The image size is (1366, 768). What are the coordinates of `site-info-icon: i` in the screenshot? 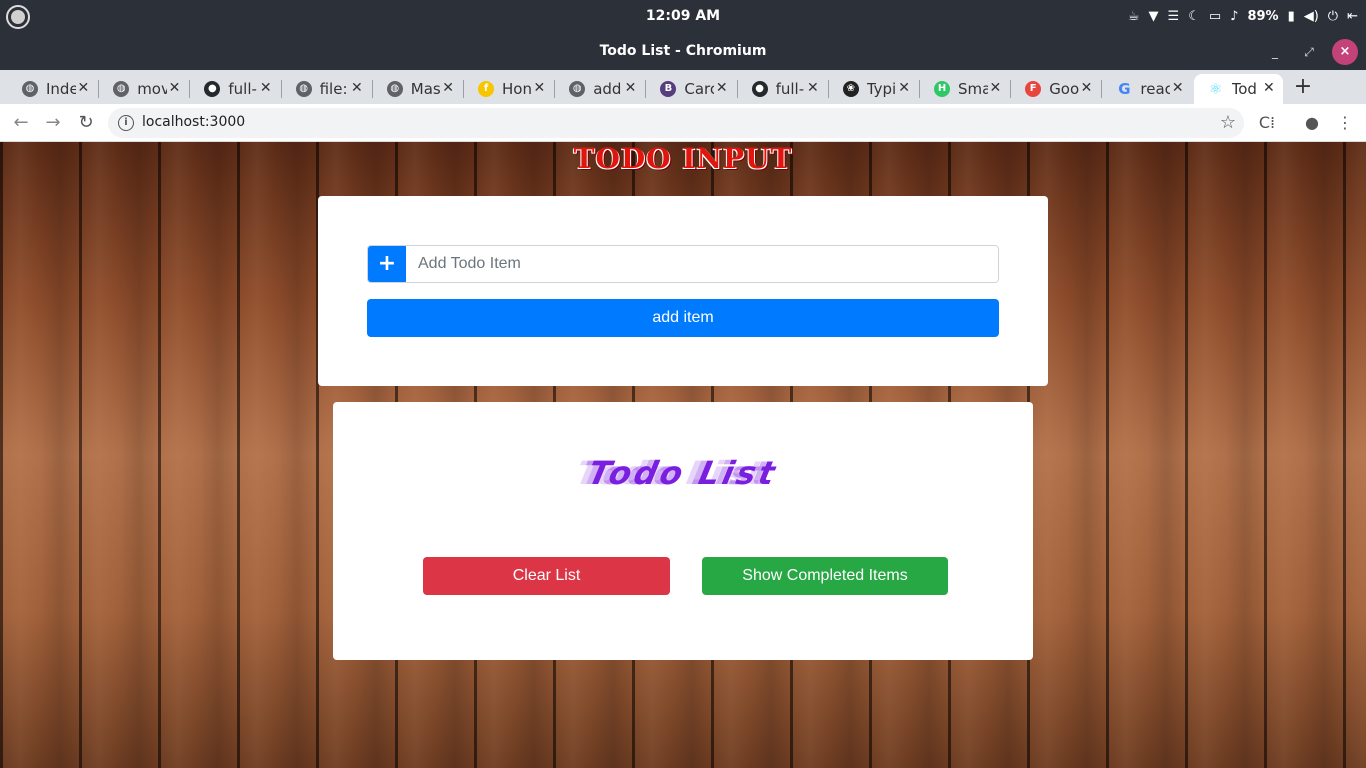 It's located at (126, 123).